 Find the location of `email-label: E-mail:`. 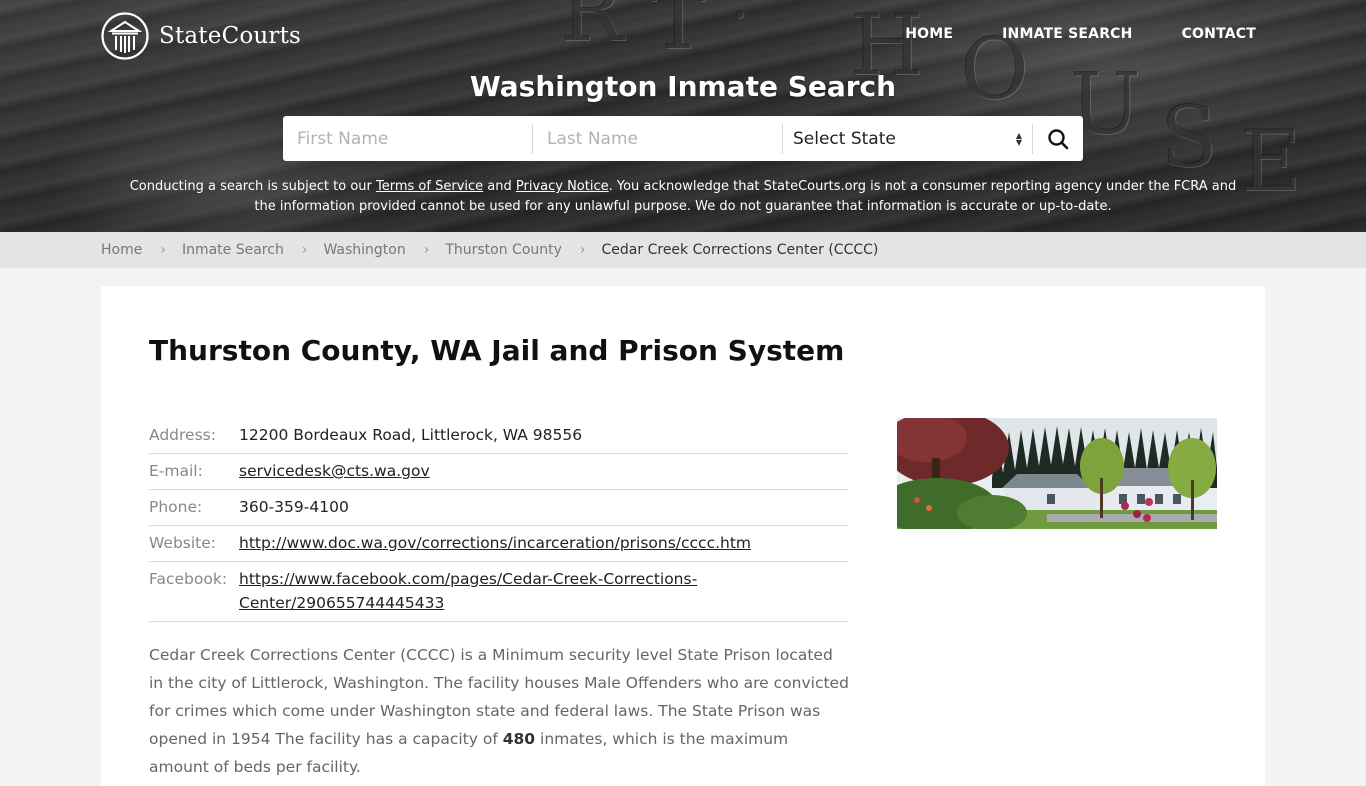

email-label: E-mail: is located at coordinates (176, 471).